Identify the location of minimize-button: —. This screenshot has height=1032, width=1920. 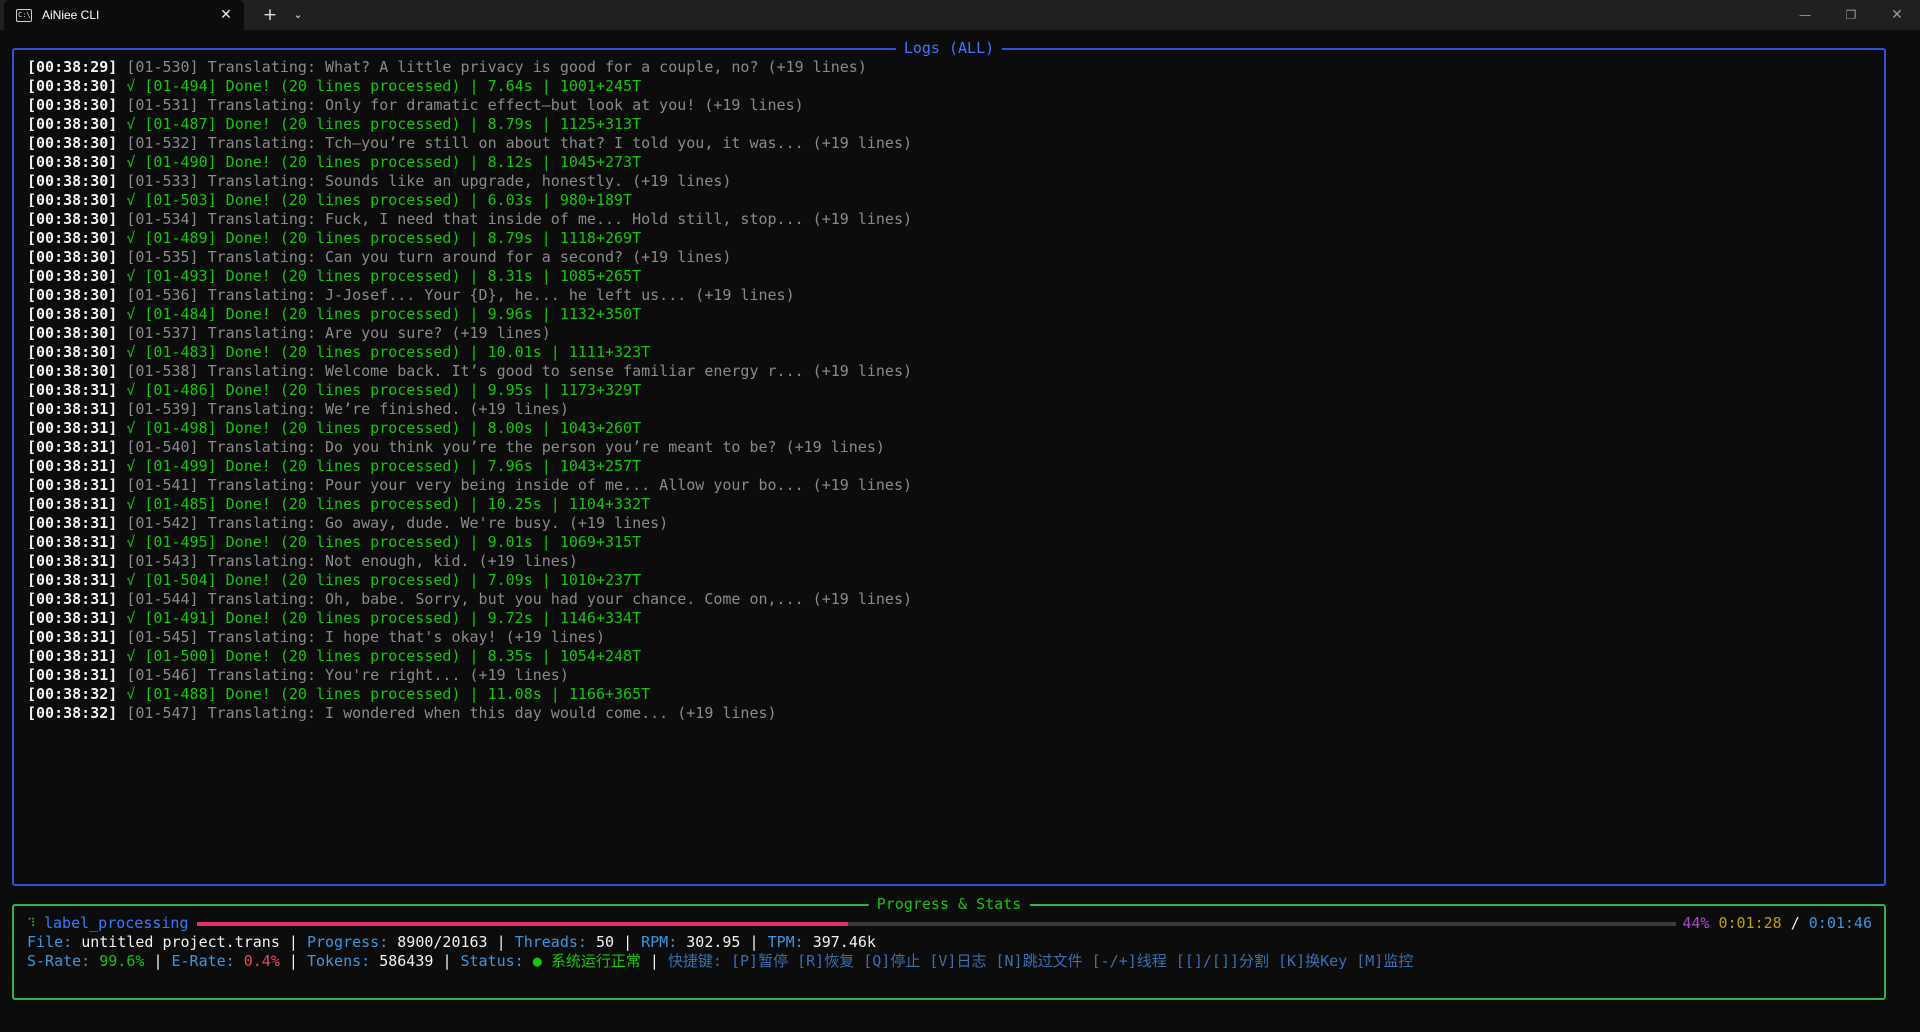
(1805, 15).